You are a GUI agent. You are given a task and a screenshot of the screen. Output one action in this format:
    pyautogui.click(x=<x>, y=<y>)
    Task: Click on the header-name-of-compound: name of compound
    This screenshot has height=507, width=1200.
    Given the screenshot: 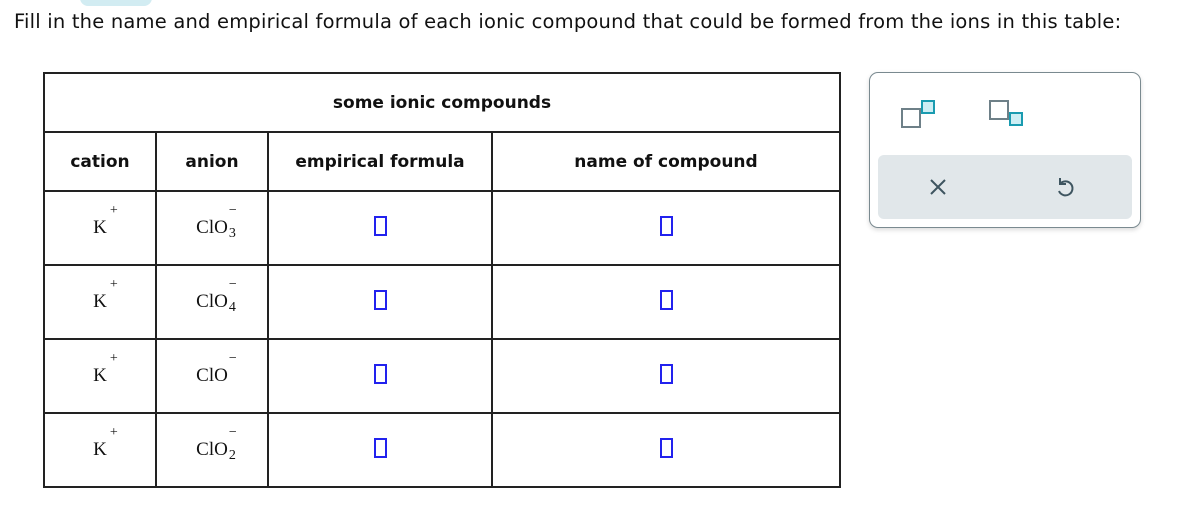 What is the action you would take?
    pyautogui.click(x=666, y=161)
    